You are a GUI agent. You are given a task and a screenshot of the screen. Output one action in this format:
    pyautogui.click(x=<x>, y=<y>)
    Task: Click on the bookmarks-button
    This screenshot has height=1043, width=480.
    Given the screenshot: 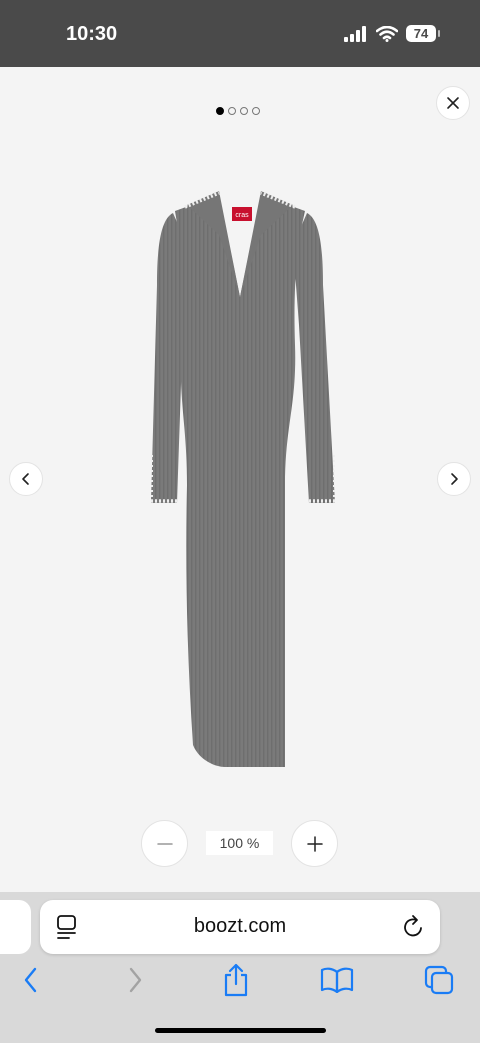 What is the action you would take?
    pyautogui.click(x=337, y=980)
    